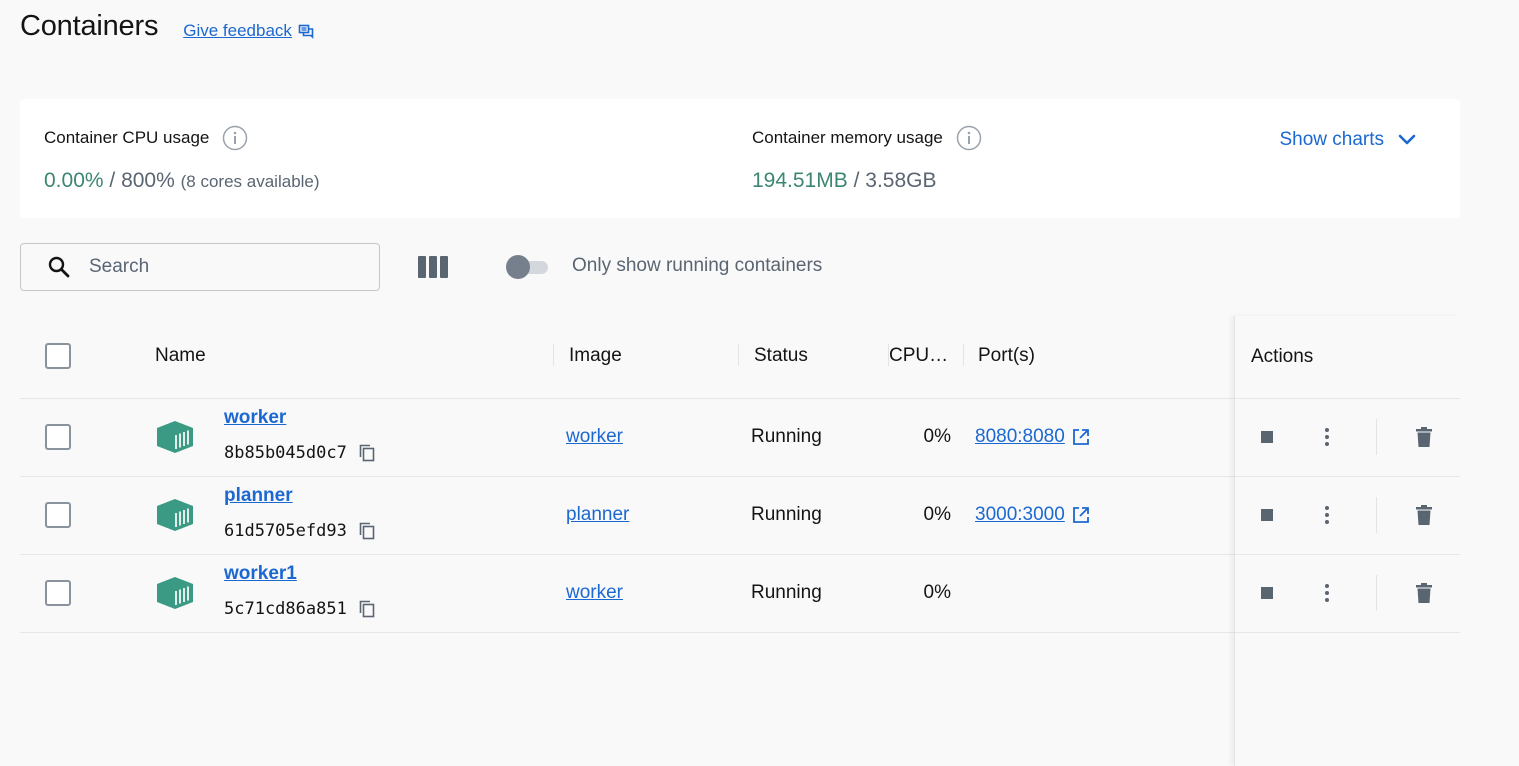  Describe the element at coordinates (59, 267) in the screenshot. I see `search-icon` at that location.